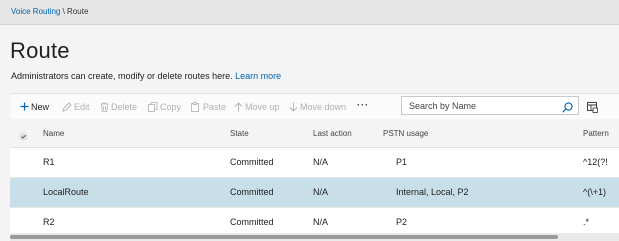  What do you see at coordinates (402, 162) in the screenshot?
I see `cell-pstn-usage: P1` at bounding box center [402, 162].